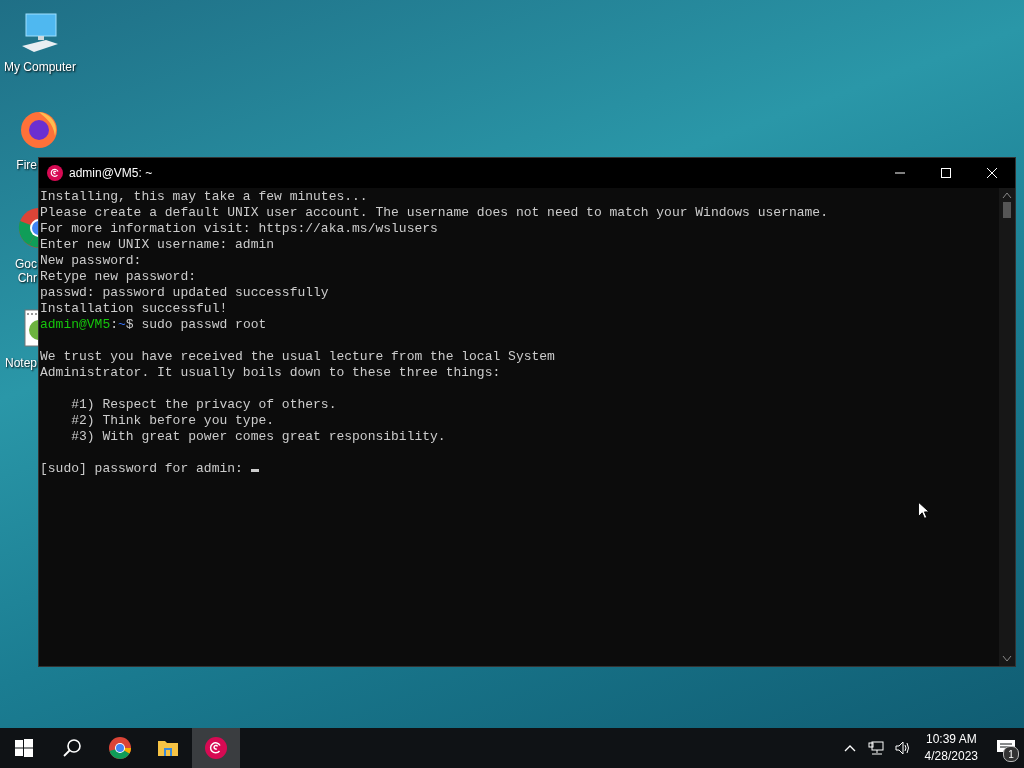 The height and width of the screenshot is (768, 1024). I want to click on windows-logo-icon, so click(24, 748).